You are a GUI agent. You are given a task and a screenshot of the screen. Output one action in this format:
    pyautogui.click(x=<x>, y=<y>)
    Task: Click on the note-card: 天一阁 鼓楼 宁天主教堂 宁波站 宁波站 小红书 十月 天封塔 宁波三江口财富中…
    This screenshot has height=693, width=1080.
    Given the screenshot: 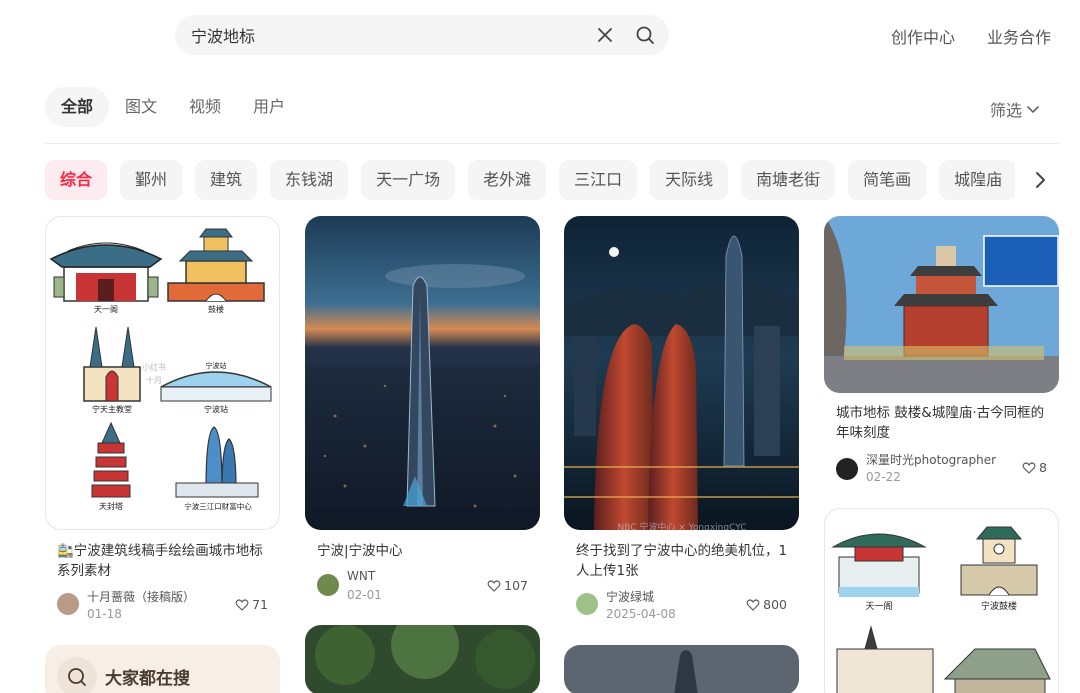 What is the action you would take?
    pyautogui.click(x=162, y=421)
    